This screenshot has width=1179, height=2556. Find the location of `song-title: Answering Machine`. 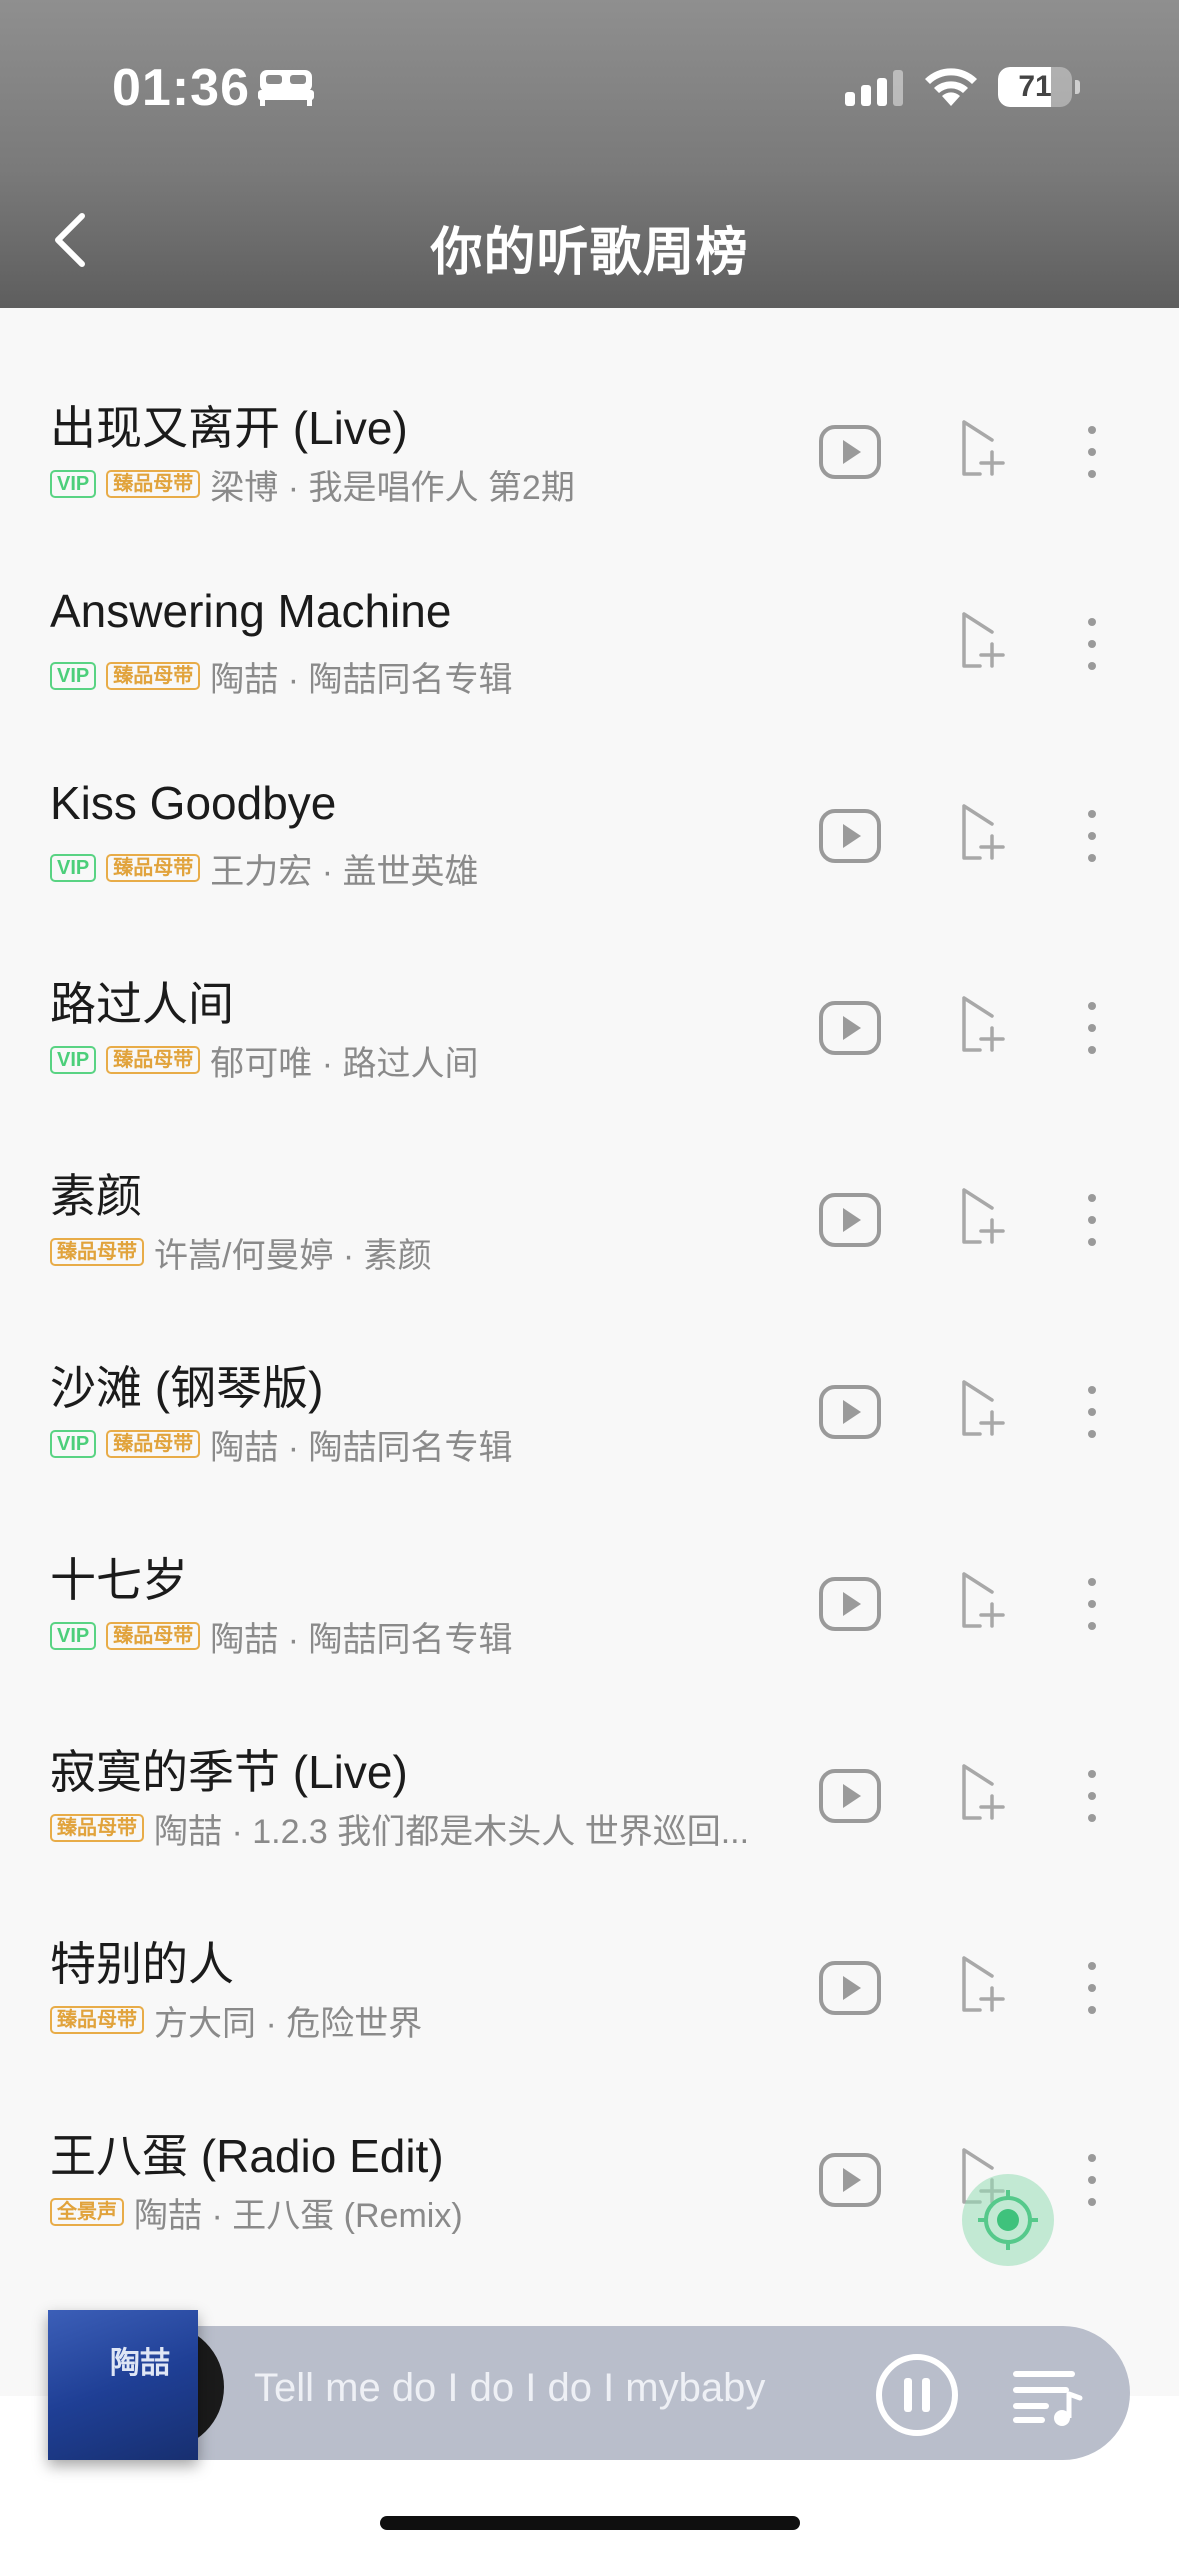

song-title: Answering Machine is located at coordinates (251, 611).